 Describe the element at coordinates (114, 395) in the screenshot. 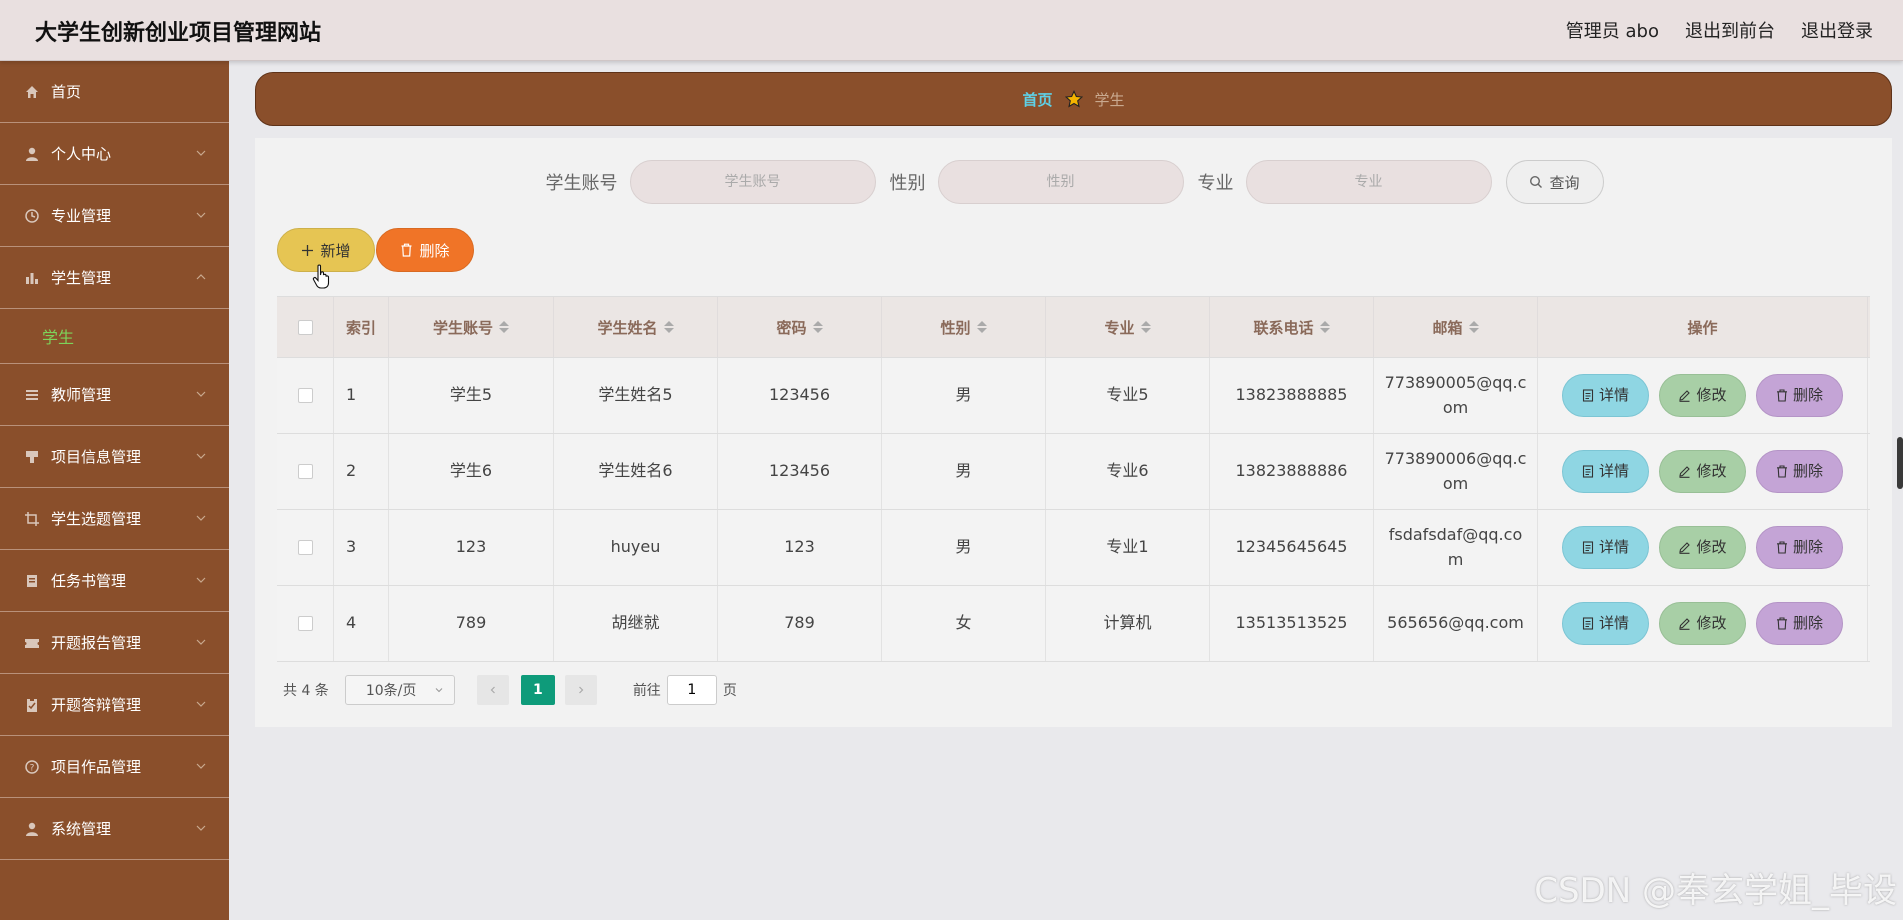

I see `sidebar-item-teacher-management: 教师管理` at that location.